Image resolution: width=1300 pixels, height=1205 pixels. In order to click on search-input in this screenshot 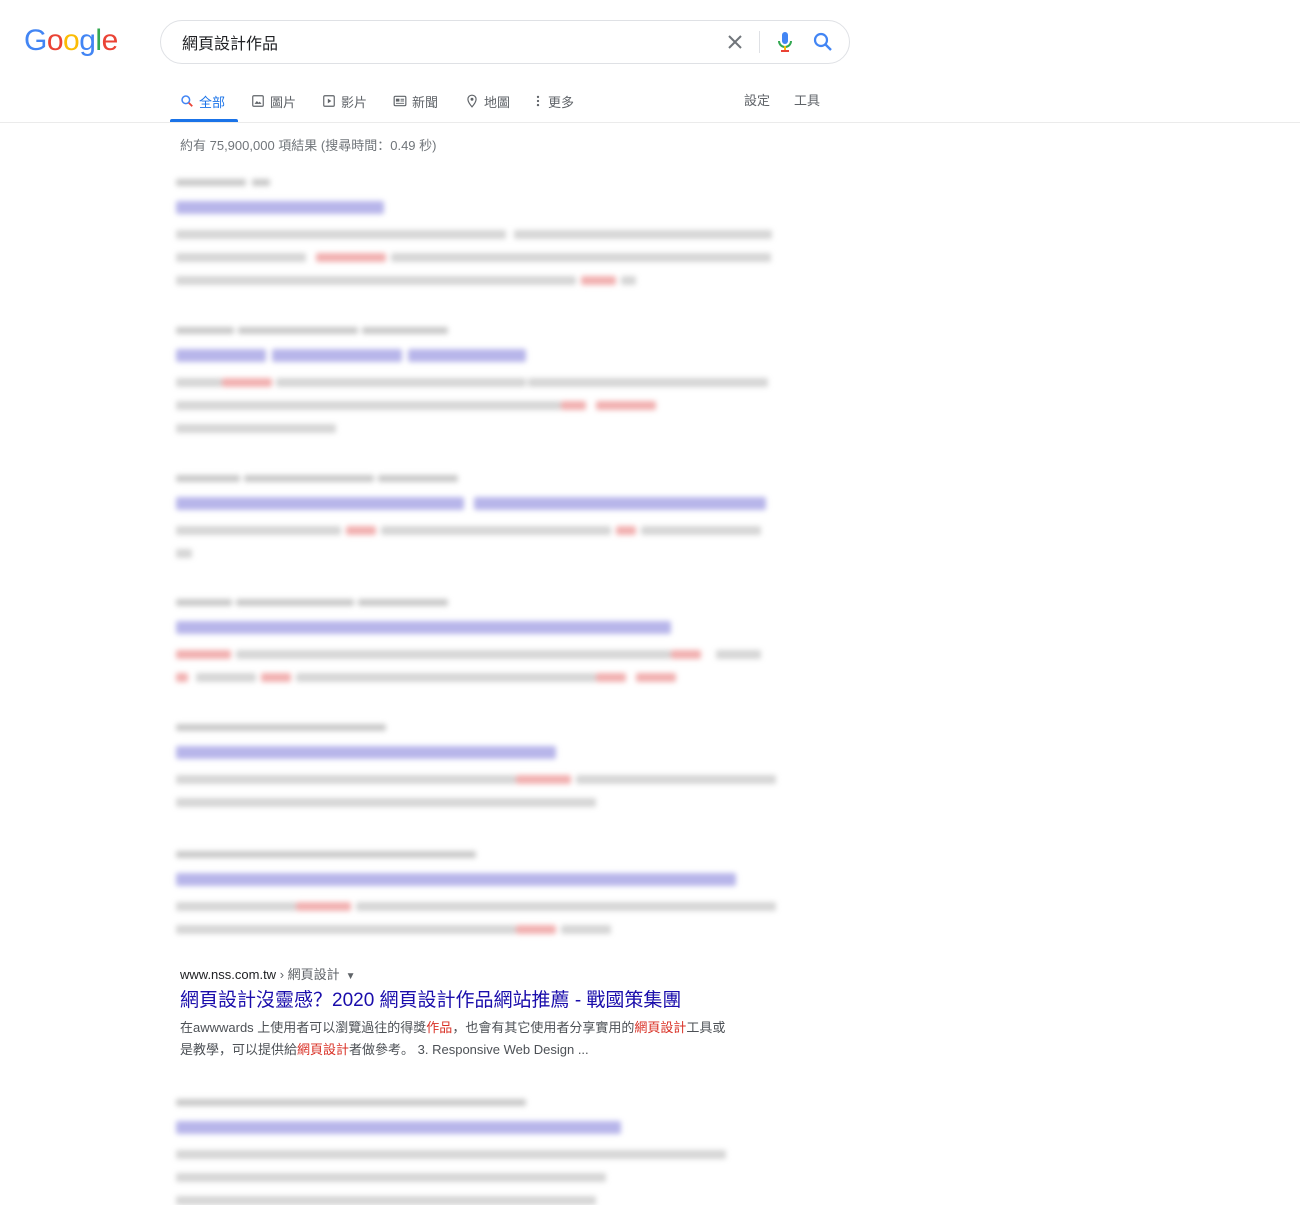, I will do `click(442, 42)`.